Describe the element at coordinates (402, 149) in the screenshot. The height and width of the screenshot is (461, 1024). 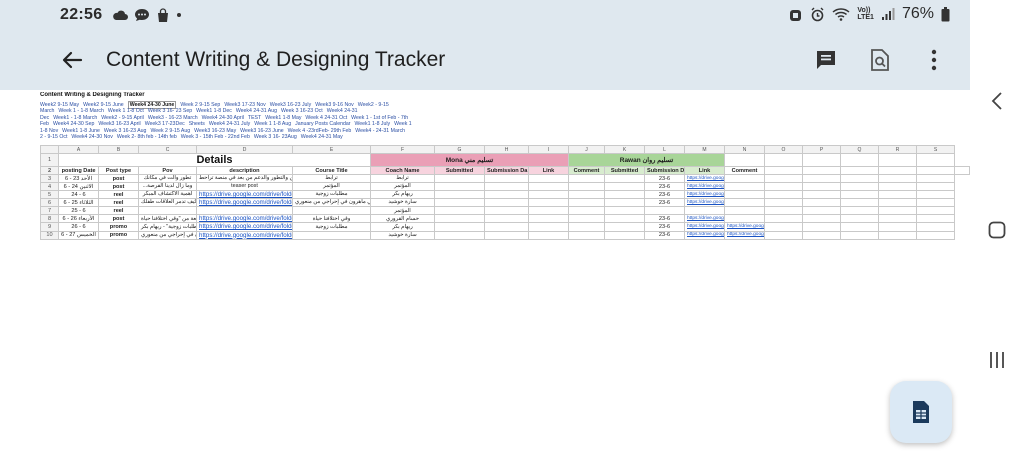
I see `column-letter: F` at that location.